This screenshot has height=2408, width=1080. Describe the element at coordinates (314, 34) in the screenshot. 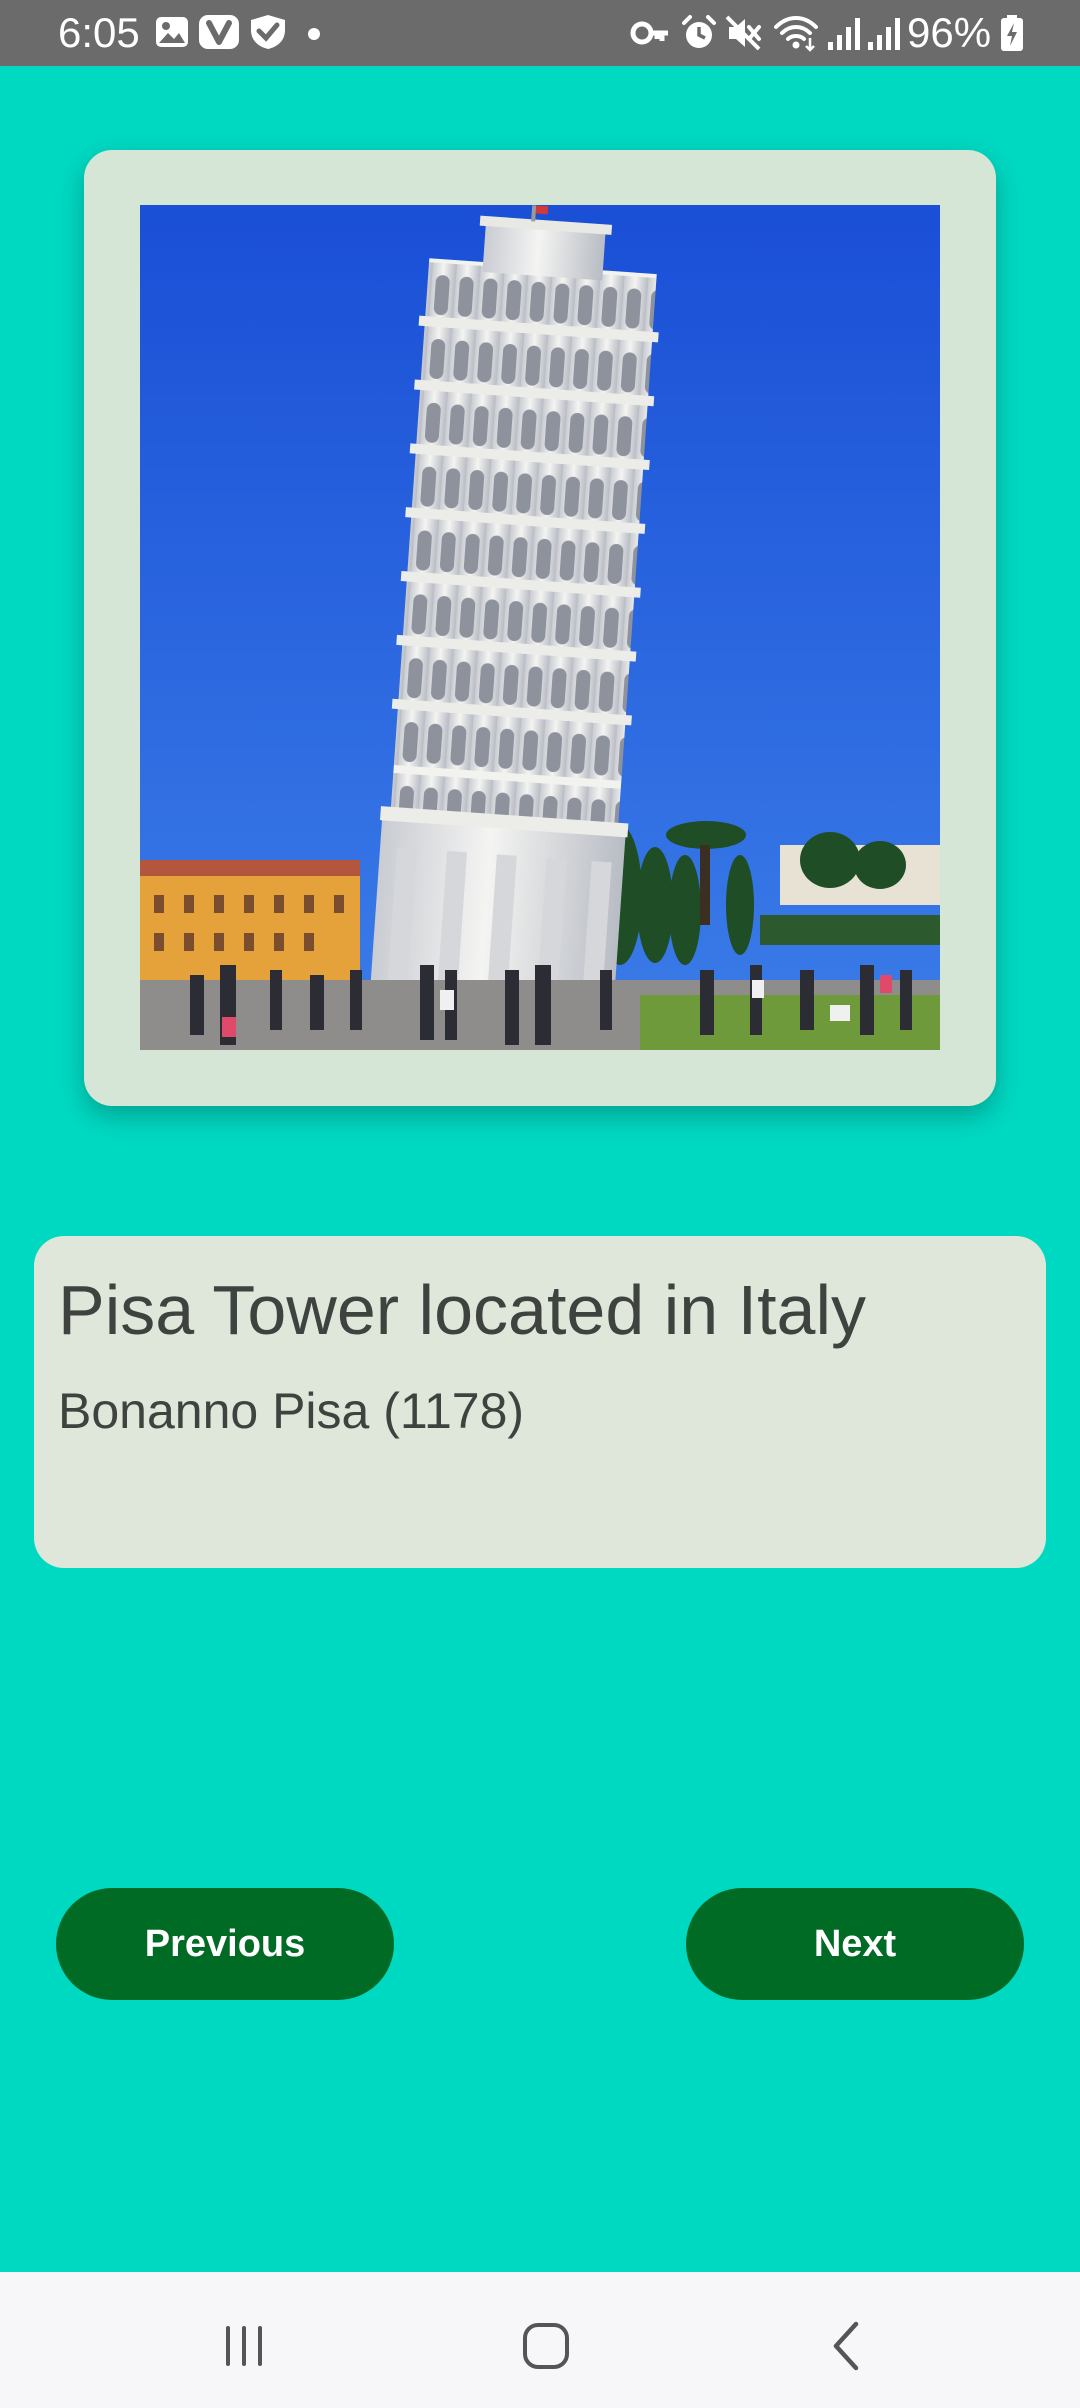

I see `notification-dot` at that location.